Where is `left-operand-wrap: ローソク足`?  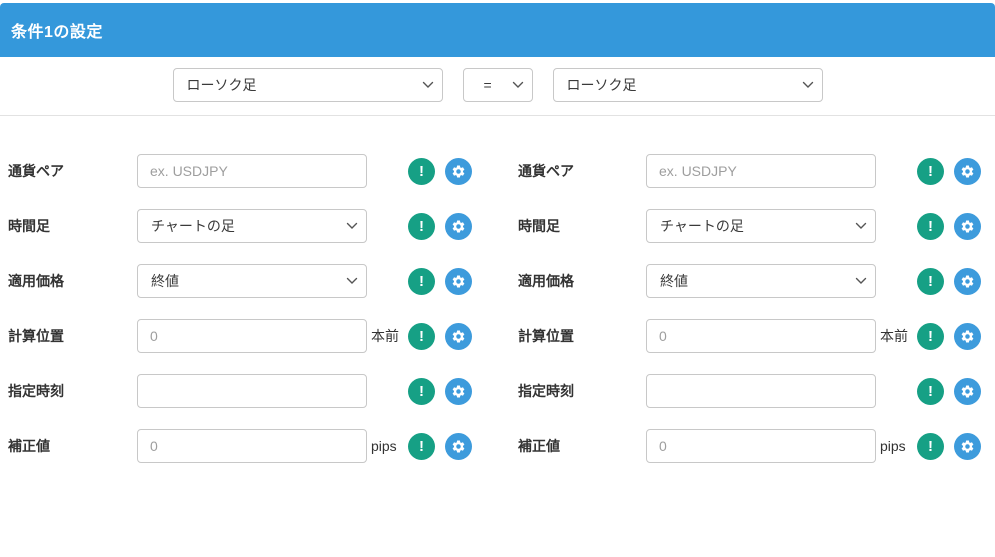
left-operand-wrap: ローソク足 is located at coordinates (307, 85).